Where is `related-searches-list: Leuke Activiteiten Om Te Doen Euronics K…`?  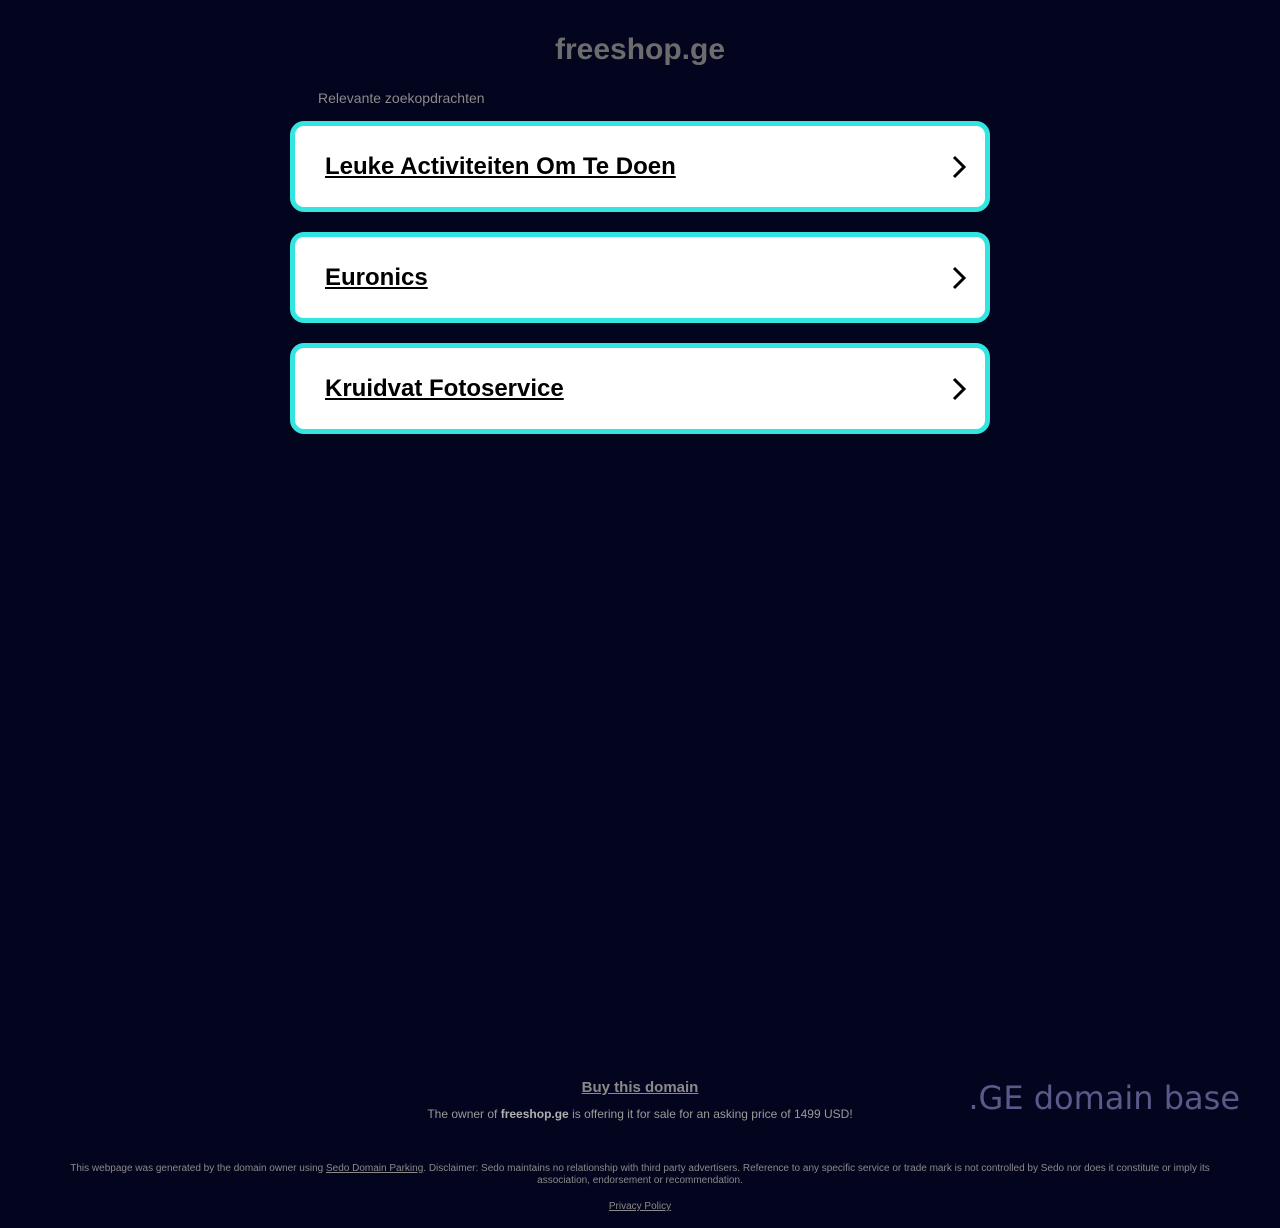 related-searches-list: Leuke Activiteiten Om Te Doen Euronics K… is located at coordinates (640, 287).